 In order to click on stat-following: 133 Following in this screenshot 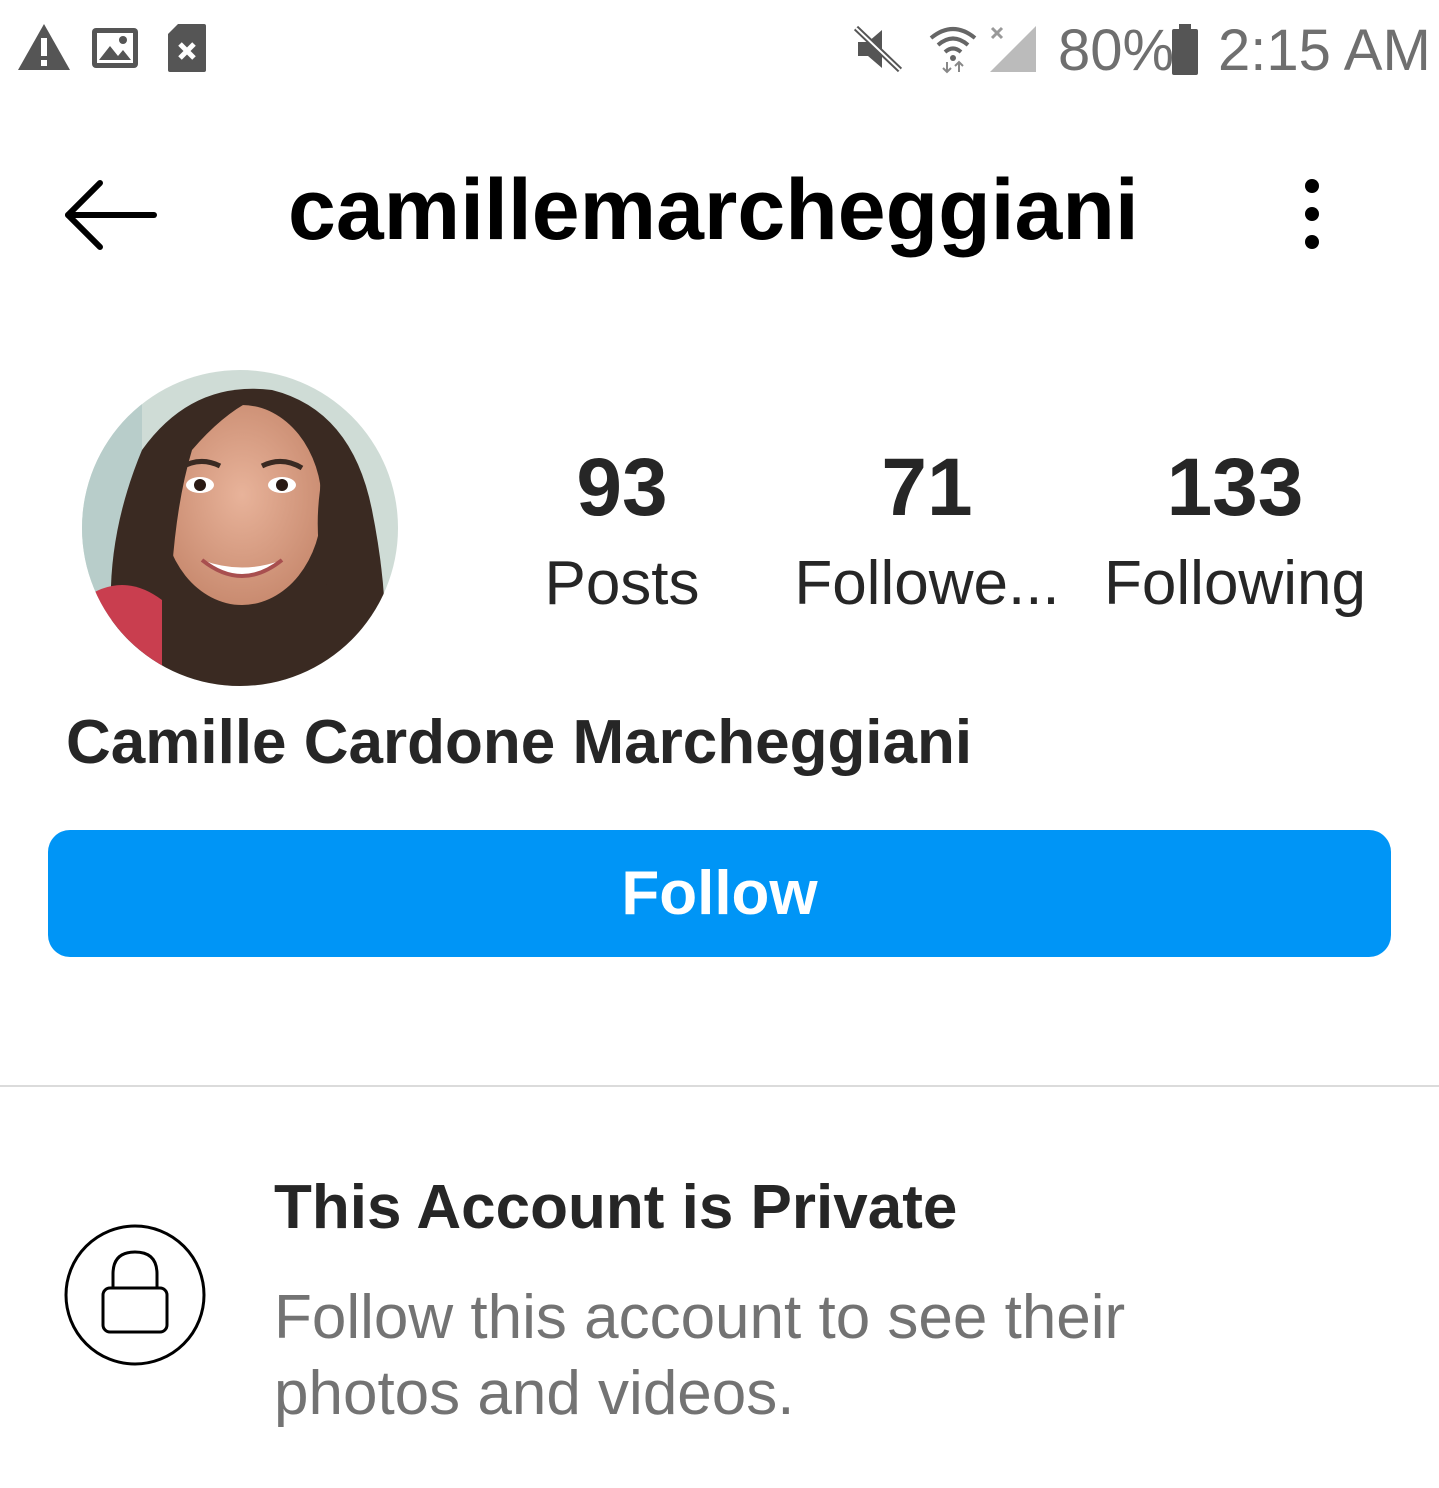, I will do `click(1235, 531)`.